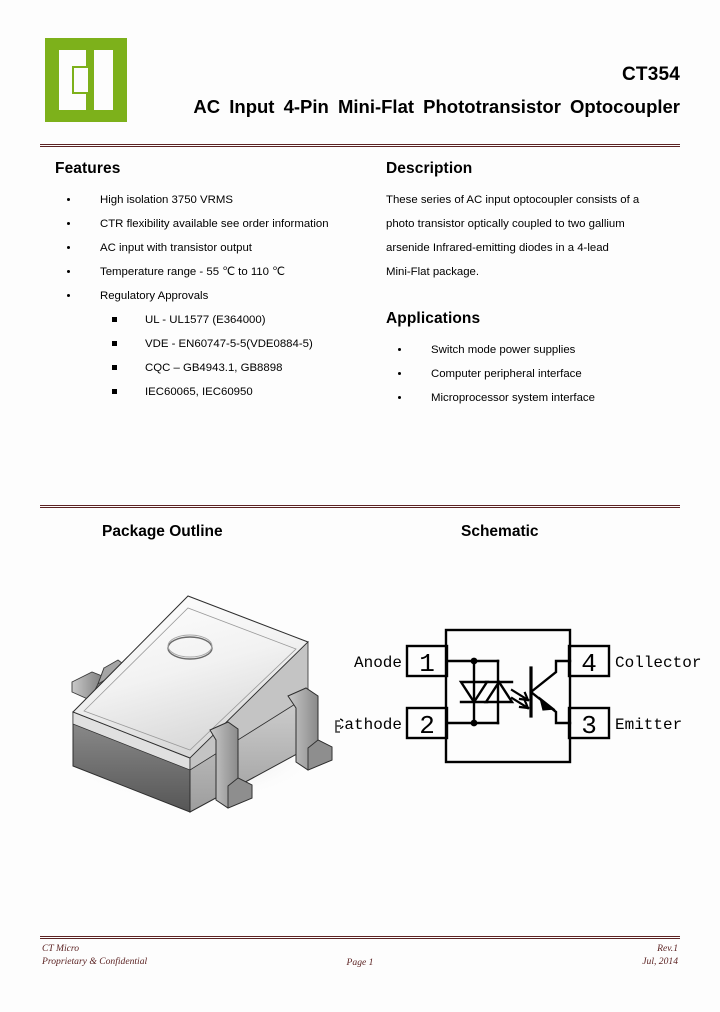  I want to click on features-heading: Features, so click(88, 168).